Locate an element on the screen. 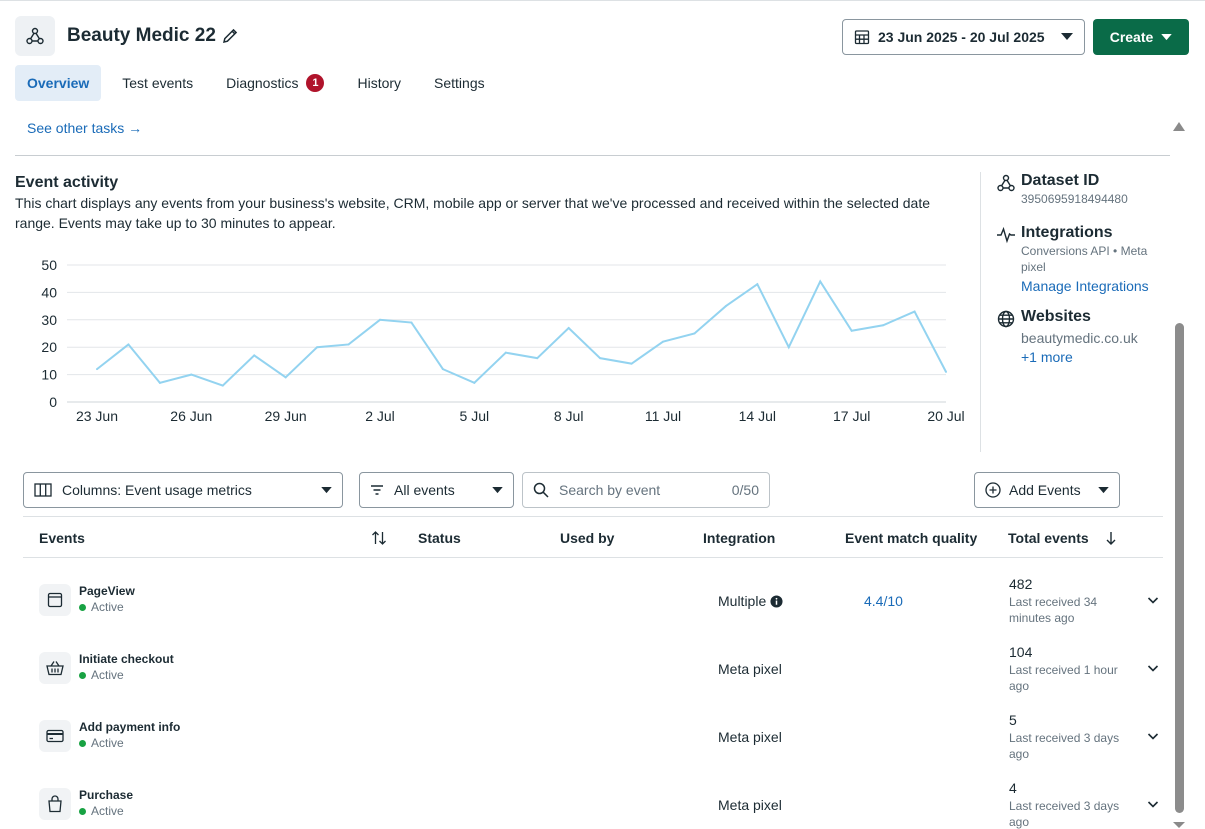 This screenshot has height=829, width=1205. create-button: Create is located at coordinates (1141, 37).